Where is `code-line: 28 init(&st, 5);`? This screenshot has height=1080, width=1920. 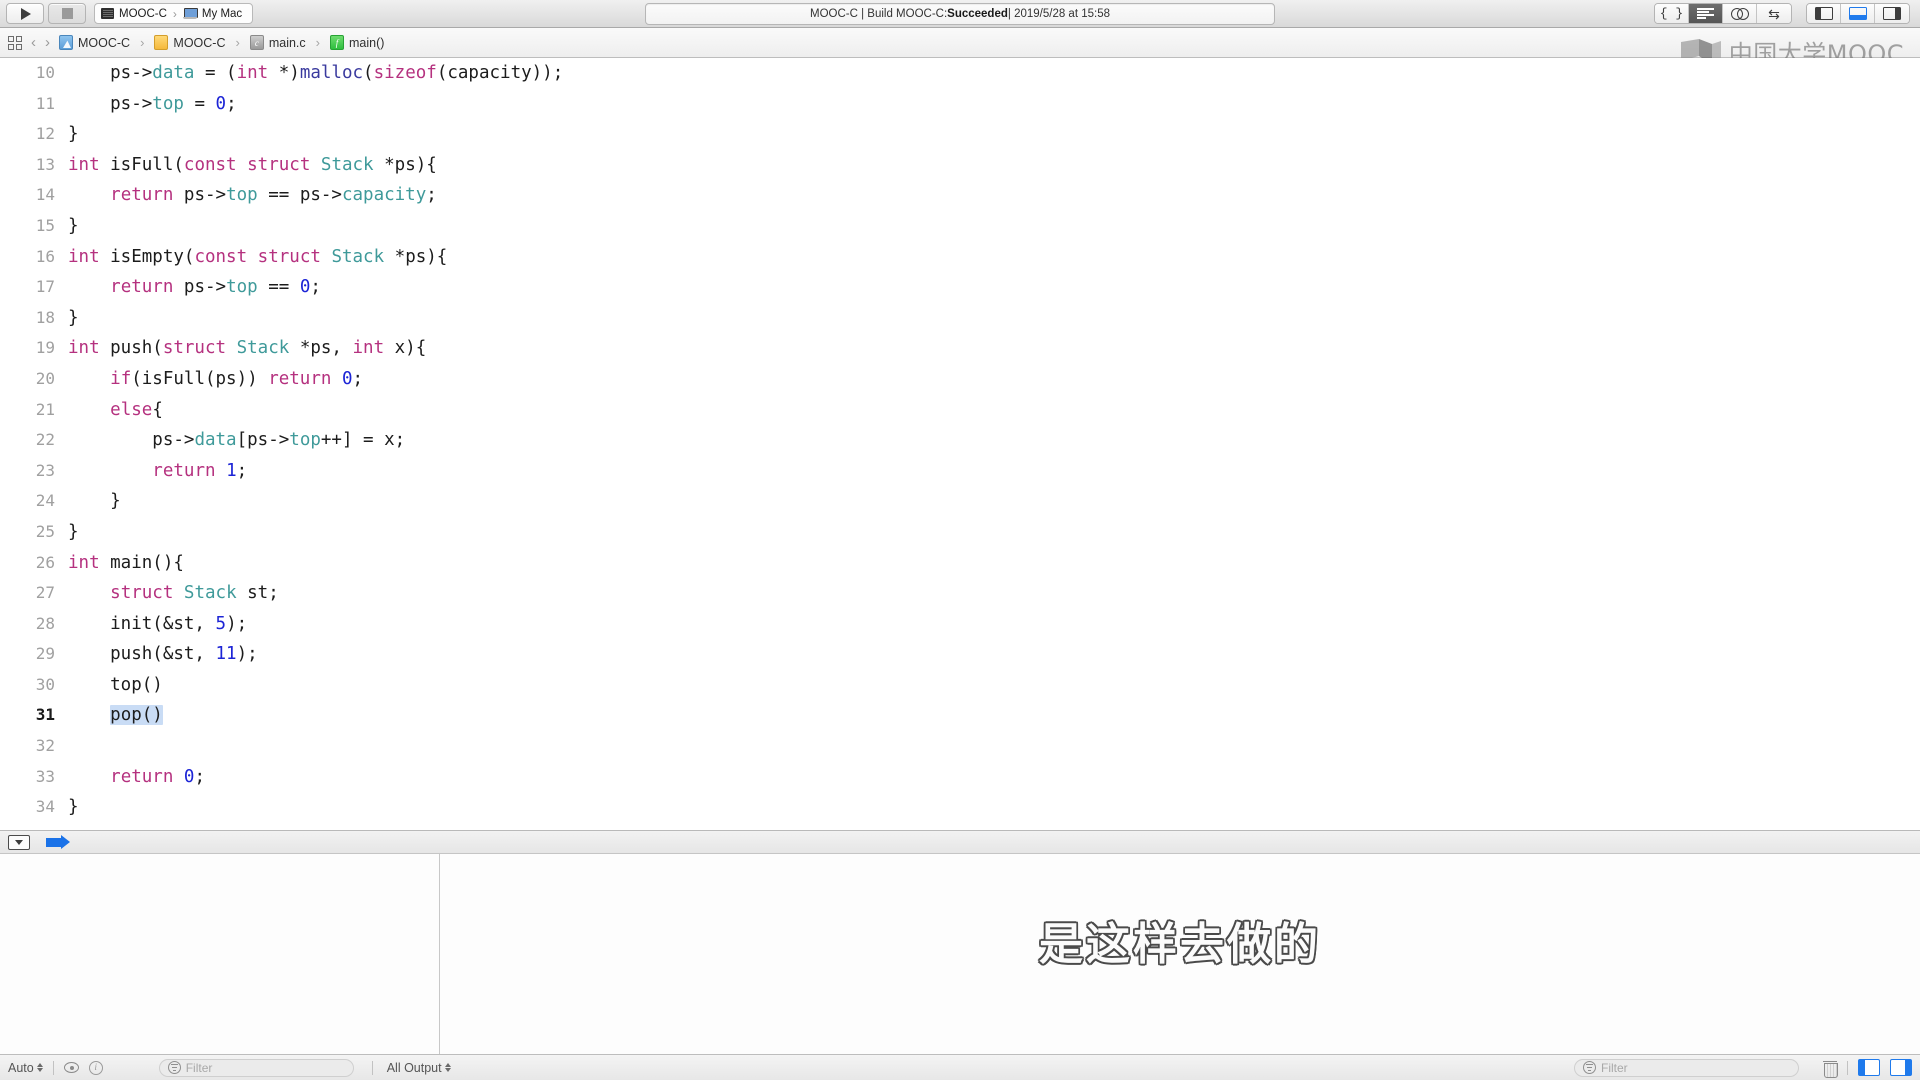 code-line: 28 init(&st, 5); is located at coordinates (960, 624).